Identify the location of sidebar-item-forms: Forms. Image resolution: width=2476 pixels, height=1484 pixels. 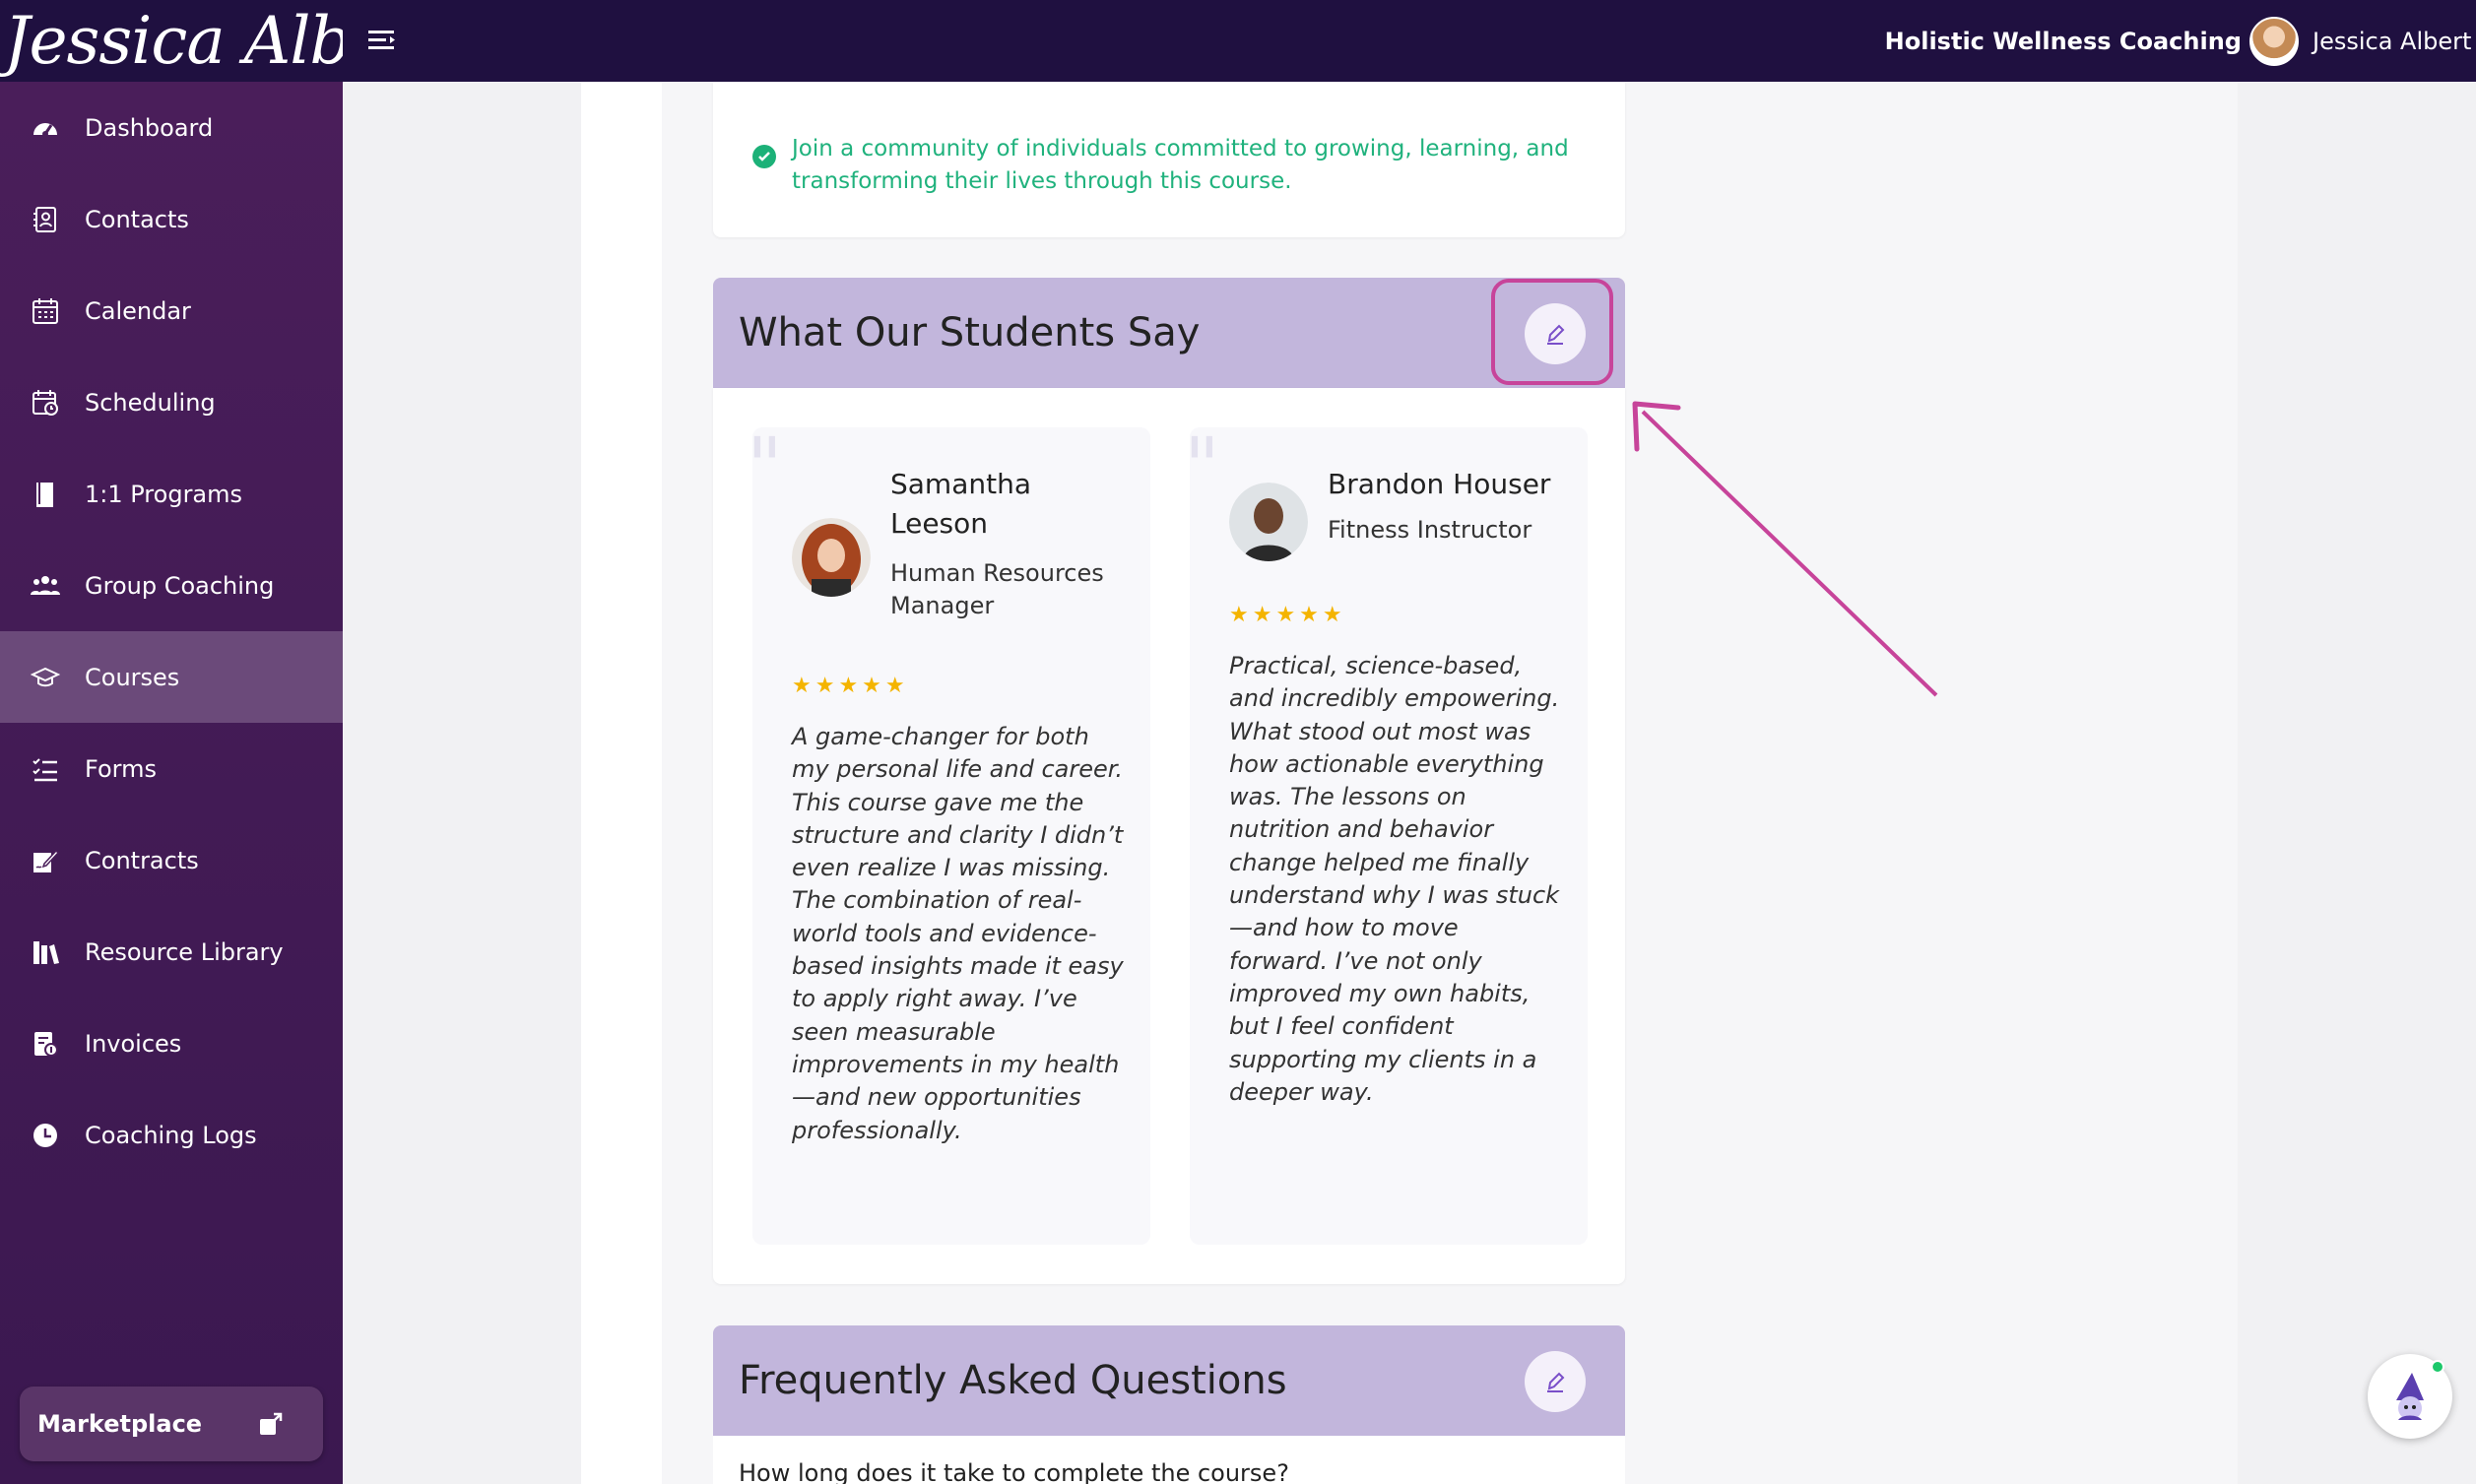
(171, 768).